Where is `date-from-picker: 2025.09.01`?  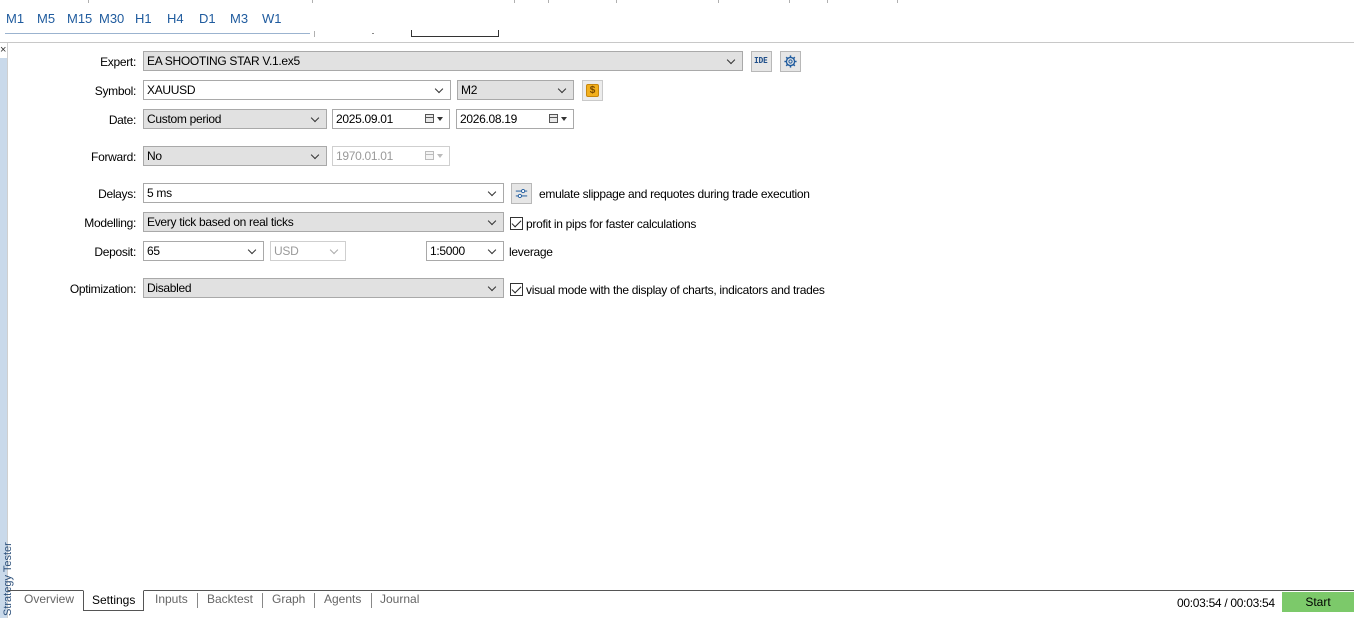
date-from-picker: 2025.09.01 is located at coordinates (391, 119).